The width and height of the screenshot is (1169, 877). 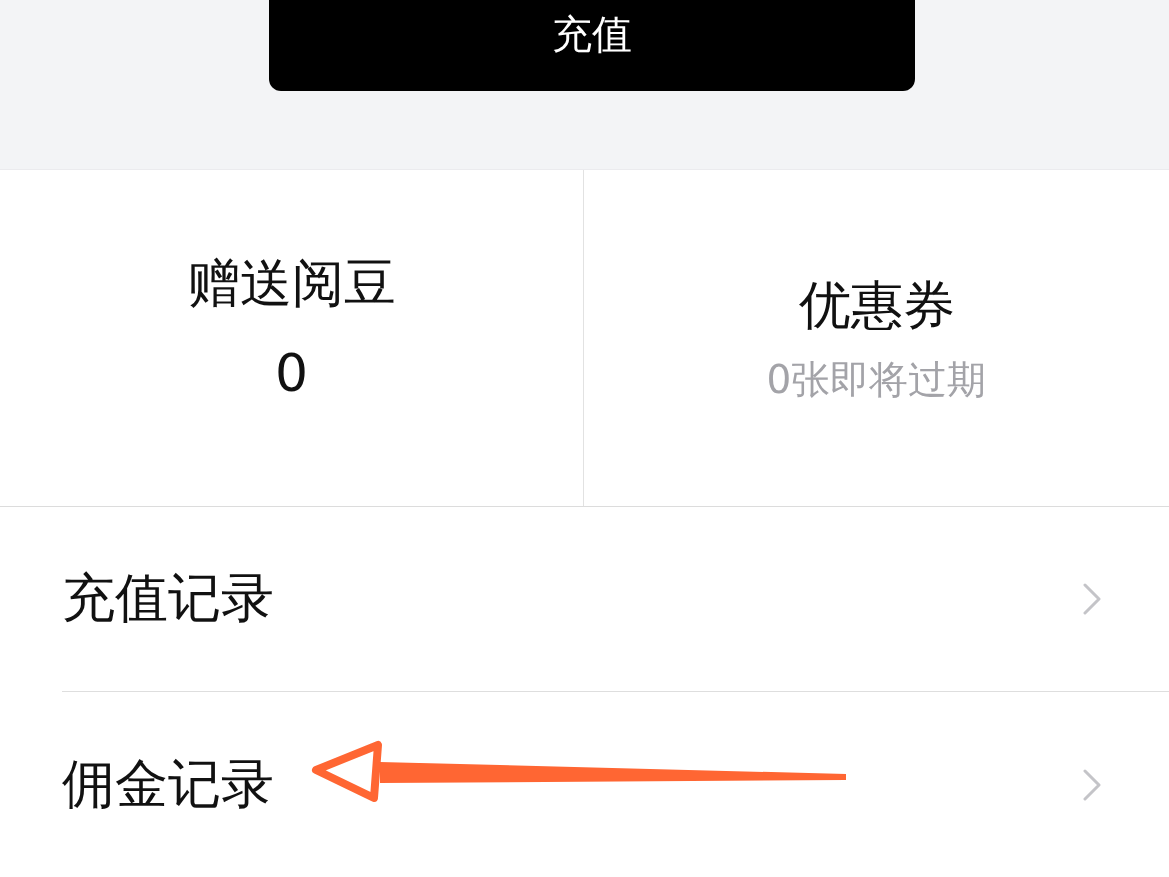 What do you see at coordinates (876, 380) in the screenshot?
I see `stat-note: 0张即将过期` at bounding box center [876, 380].